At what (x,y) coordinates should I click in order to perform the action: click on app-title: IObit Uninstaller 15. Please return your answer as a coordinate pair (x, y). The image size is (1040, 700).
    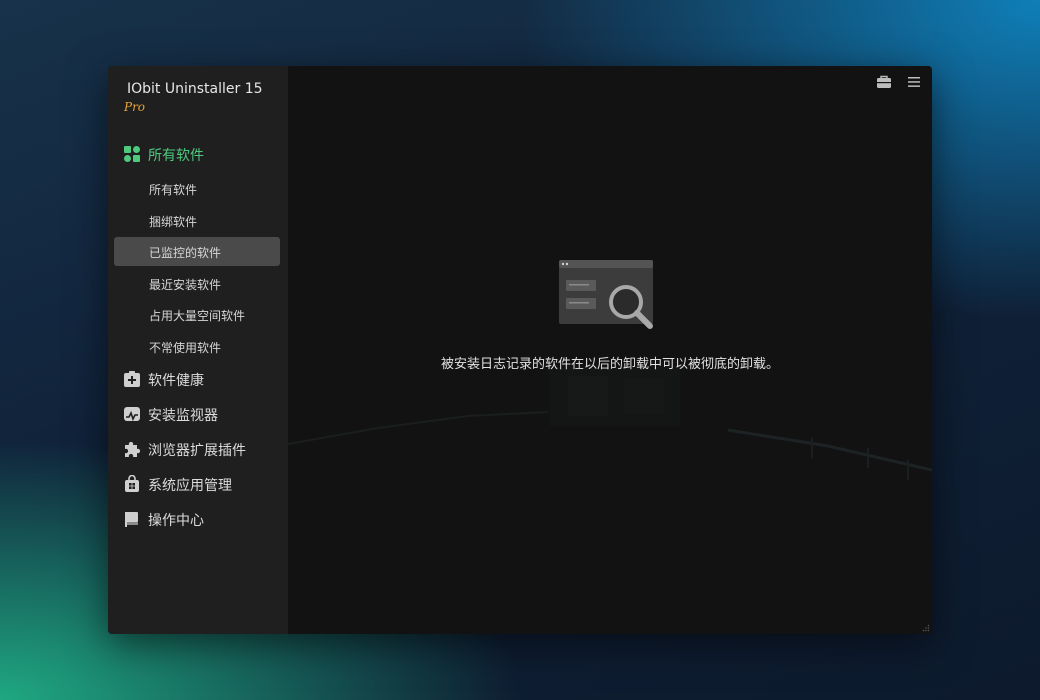
    Looking at the image, I should click on (195, 89).